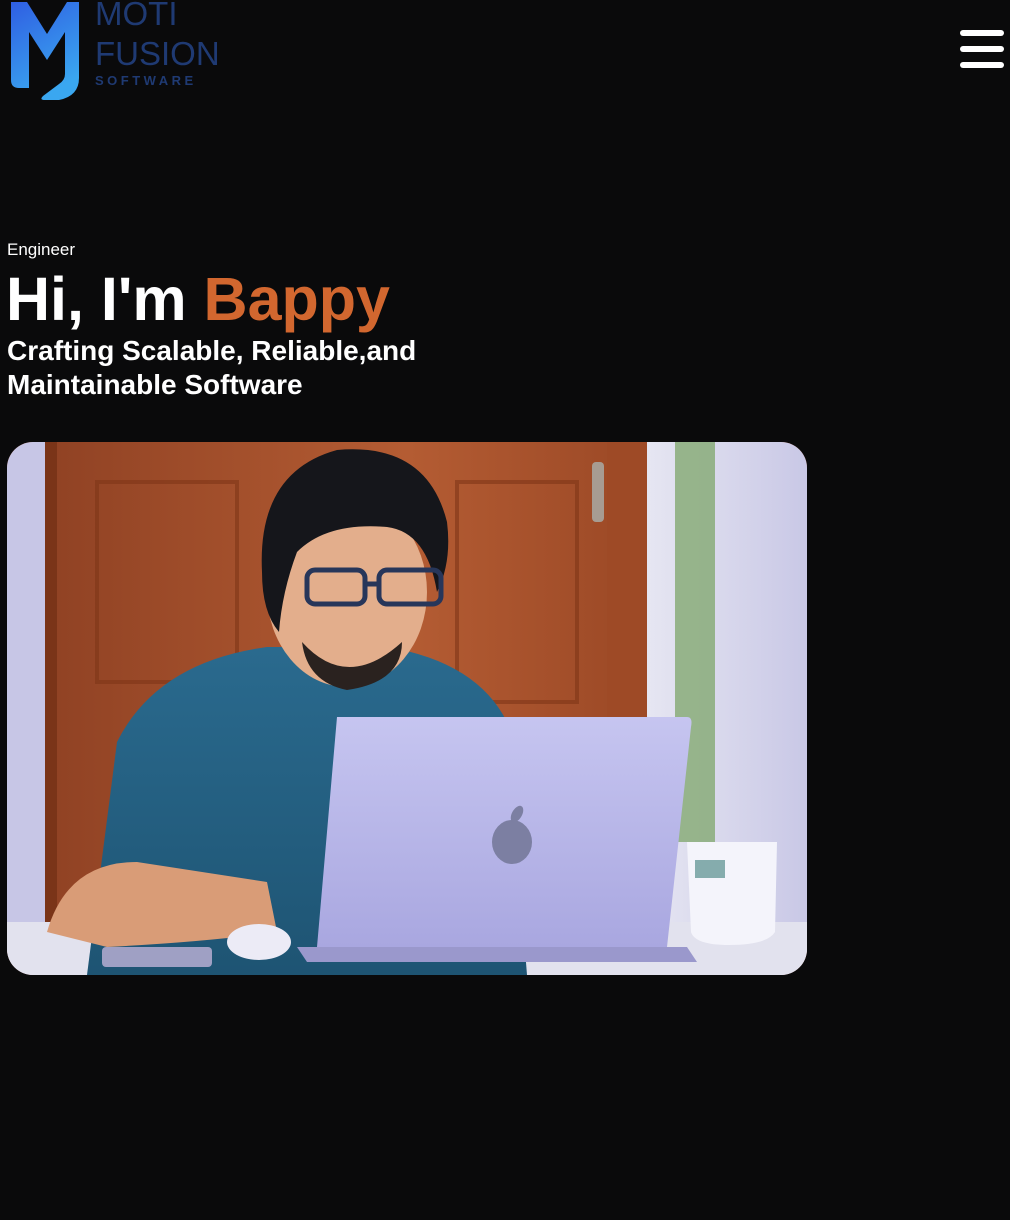  I want to click on hamburger-menu-button, so click(982, 50).